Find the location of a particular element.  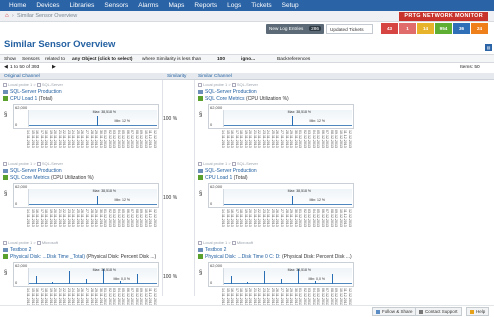

nav-home: Home is located at coordinates (17, 5).